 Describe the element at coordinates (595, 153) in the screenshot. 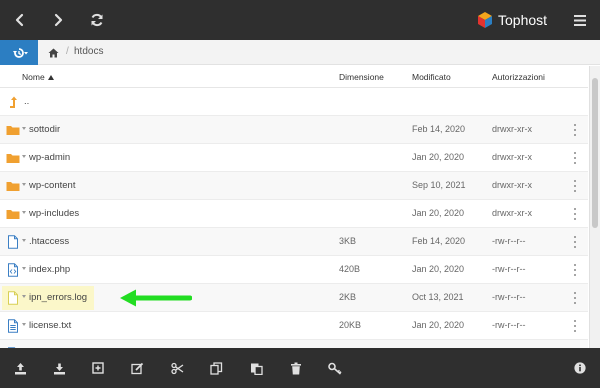

I see `scrollbar-thumb` at that location.